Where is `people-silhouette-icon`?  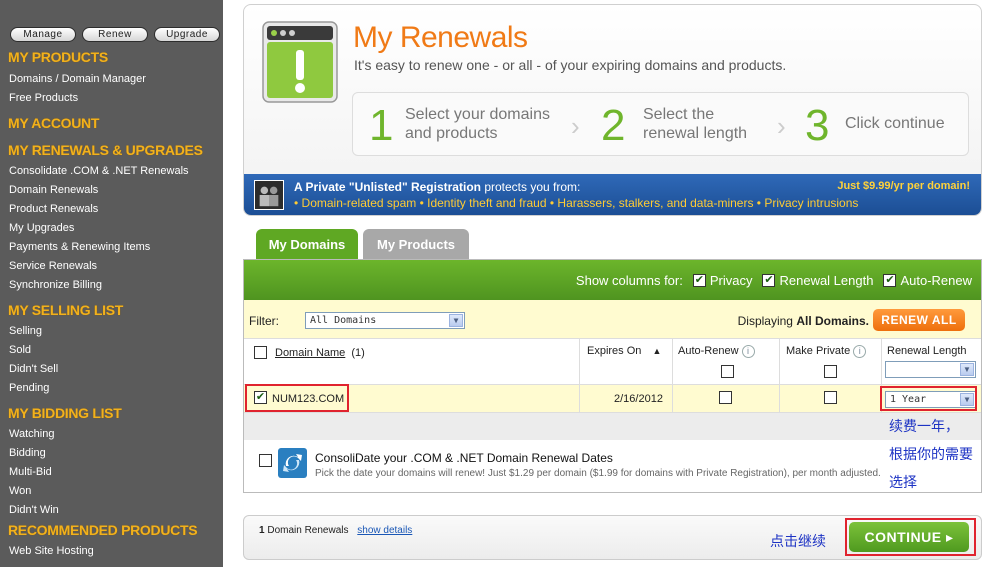 people-silhouette-icon is located at coordinates (269, 195).